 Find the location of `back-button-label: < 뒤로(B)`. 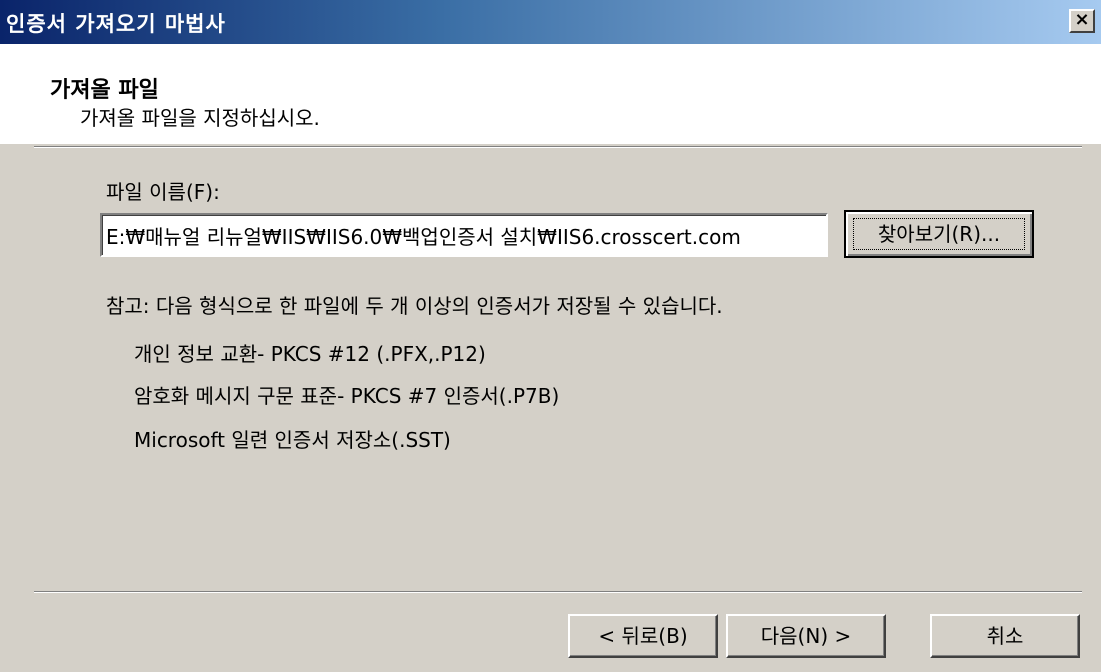

back-button-label: < 뒤로(B) is located at coordinates (643, 636).